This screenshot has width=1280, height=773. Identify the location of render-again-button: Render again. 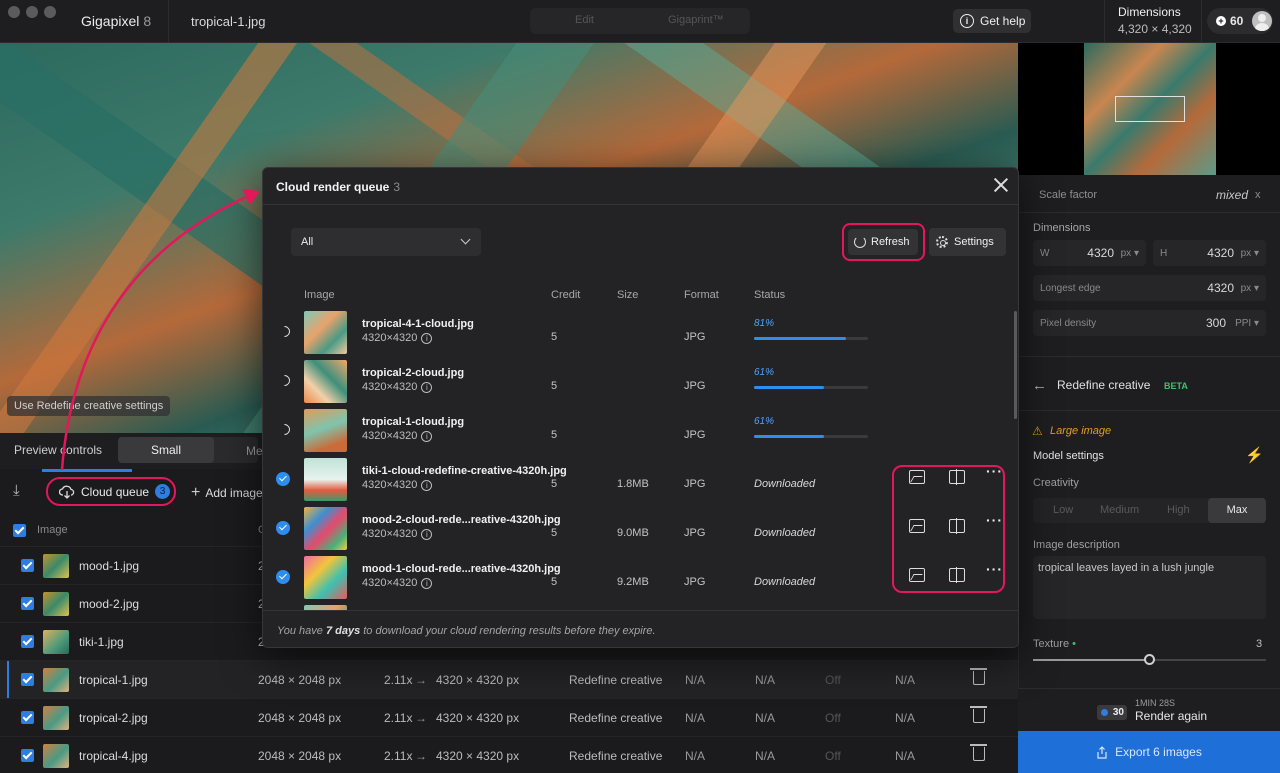
(1171, 716).